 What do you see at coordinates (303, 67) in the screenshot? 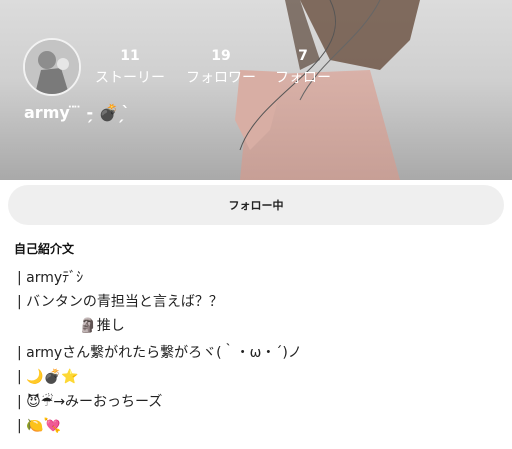
I see `stat-following: 7 フォロー` at bounding box center [303, 67].